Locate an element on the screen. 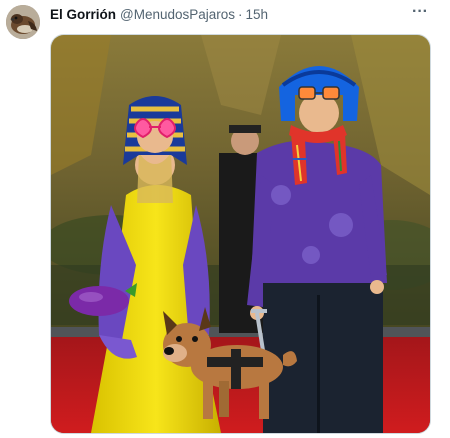 The image size is (450, 438). sparrow-avatar-image is located at coordinates (23, 22).